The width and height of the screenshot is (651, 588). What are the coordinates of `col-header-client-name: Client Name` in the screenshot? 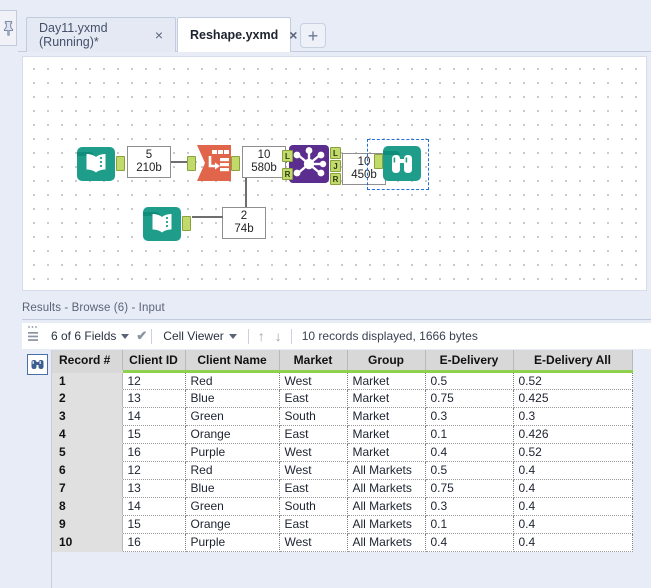 It's located at (232, 361).